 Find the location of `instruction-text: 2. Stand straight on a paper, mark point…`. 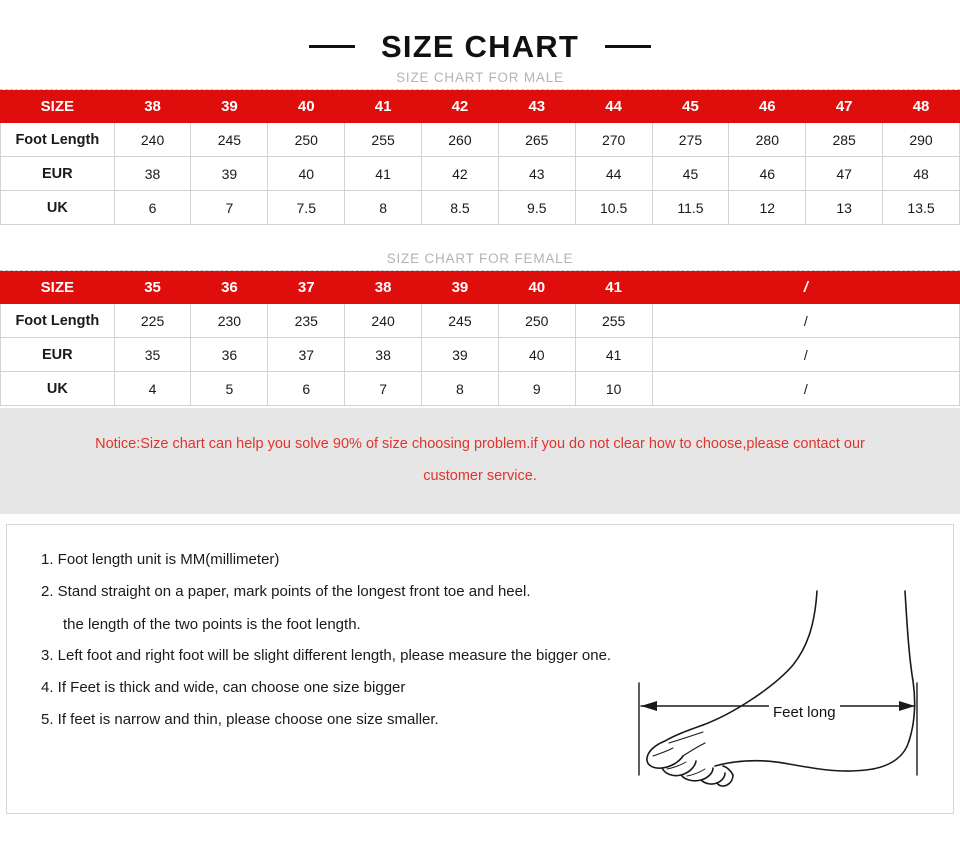

instruction-text: 2. Stand straight on a paper, mark point… is located at coordinates (286, 591).